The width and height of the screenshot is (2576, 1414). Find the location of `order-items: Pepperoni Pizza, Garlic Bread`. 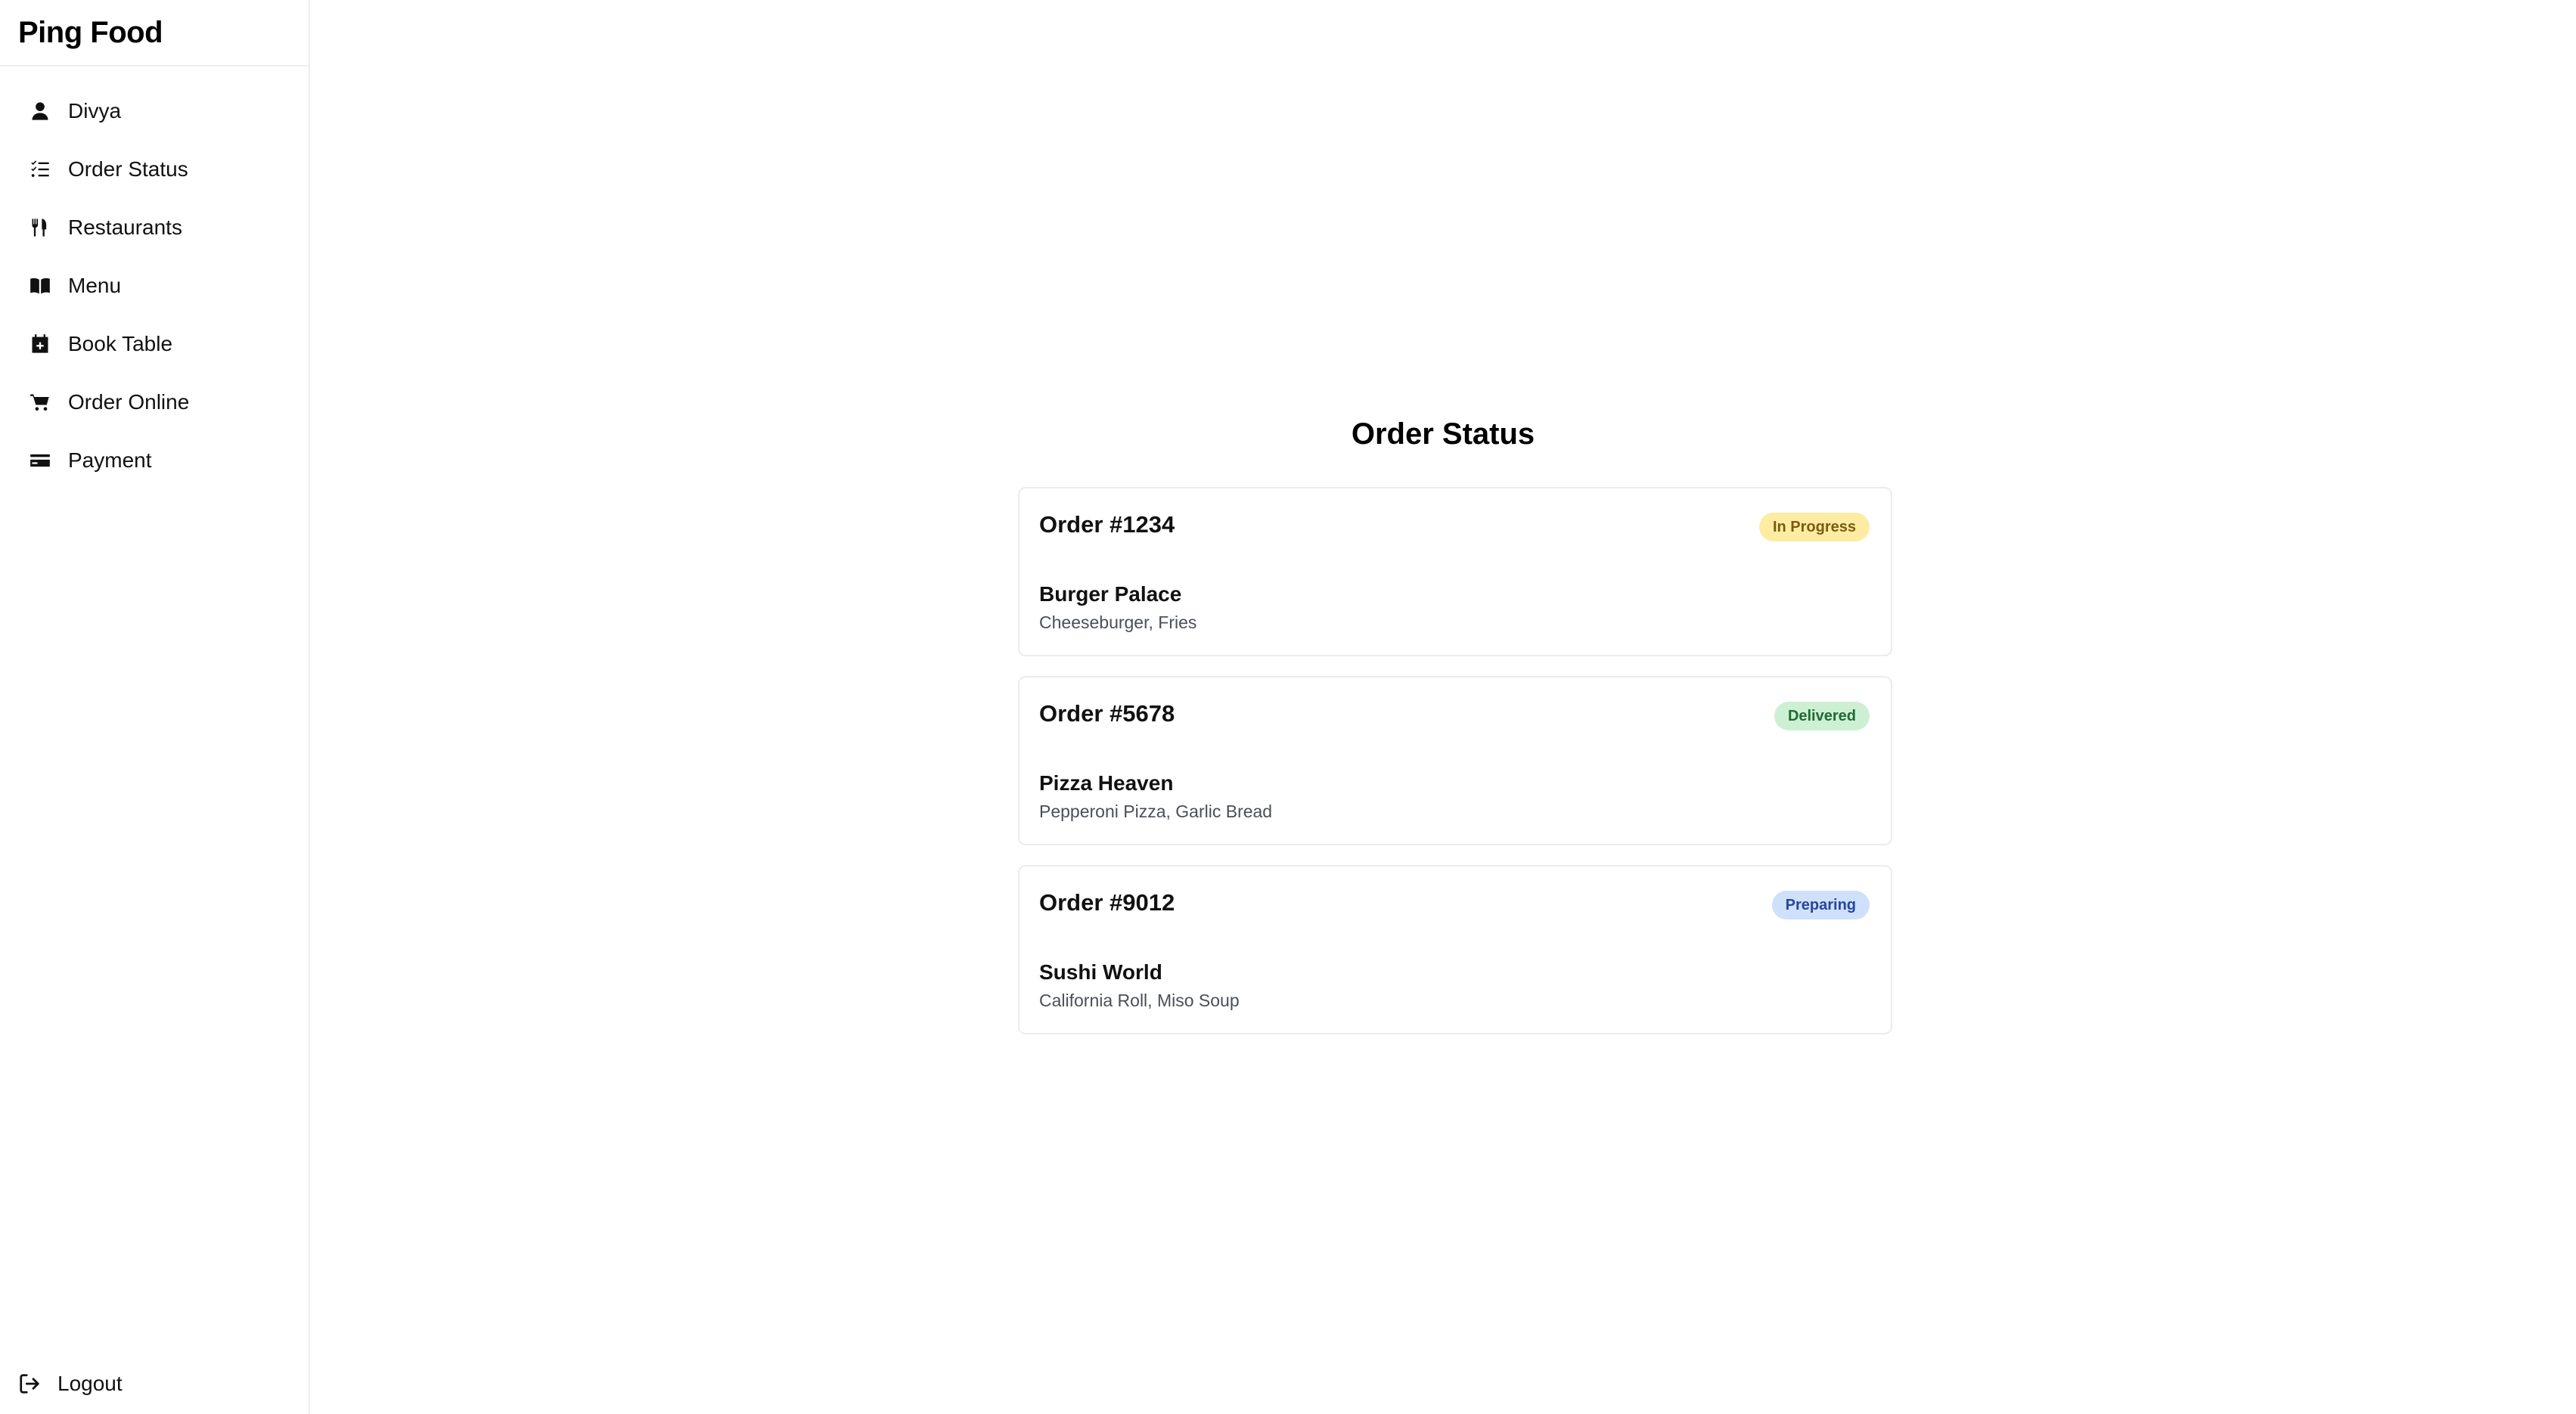

order-items: Pepperoni Pizza, Garlic Bread is located at coordinates (1156, 811).